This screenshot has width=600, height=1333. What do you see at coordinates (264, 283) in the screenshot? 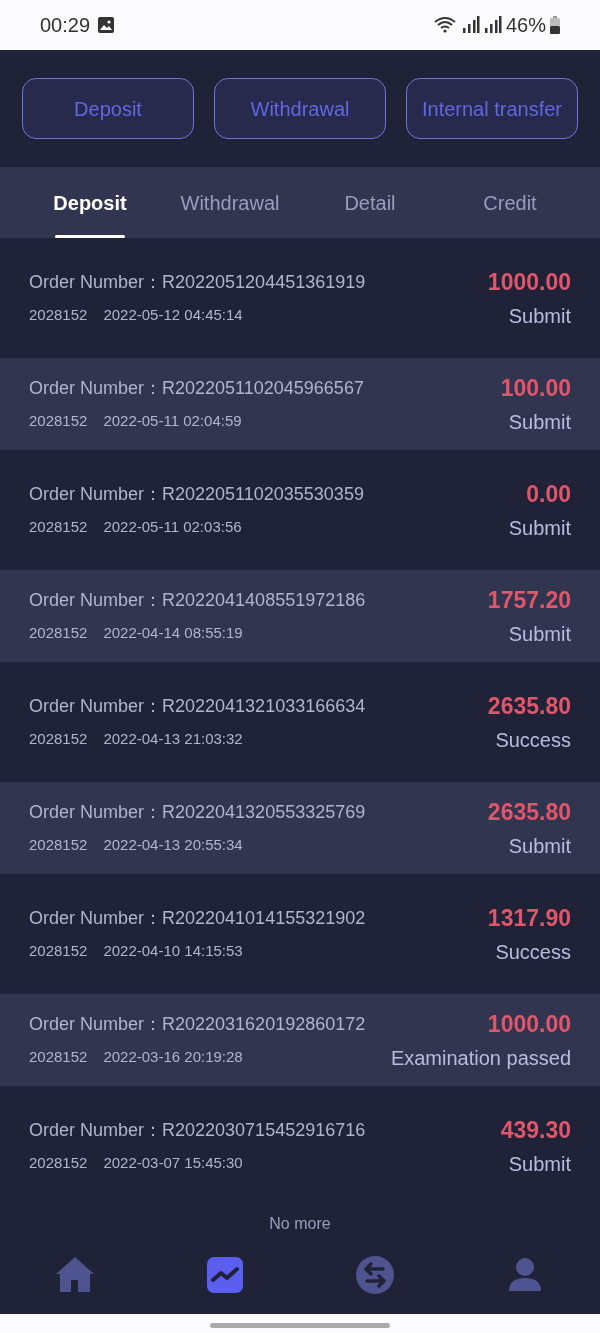
I see `order-number: R2022051204451361919` at bounding box center [264, 283].